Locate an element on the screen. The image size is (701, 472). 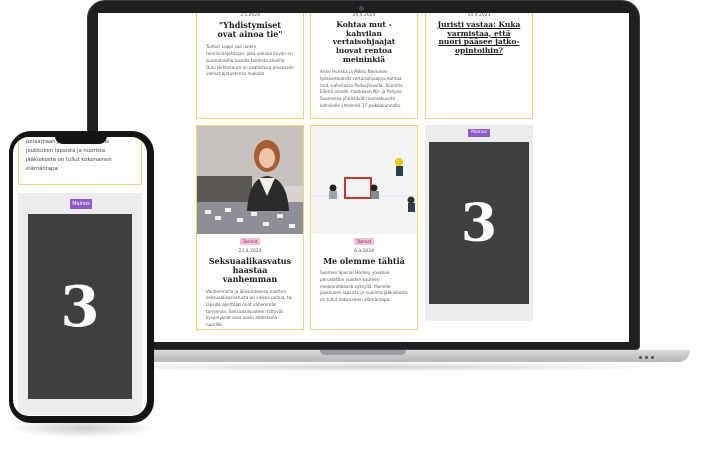
laptop-shadow is located at coordinates (375, 367).